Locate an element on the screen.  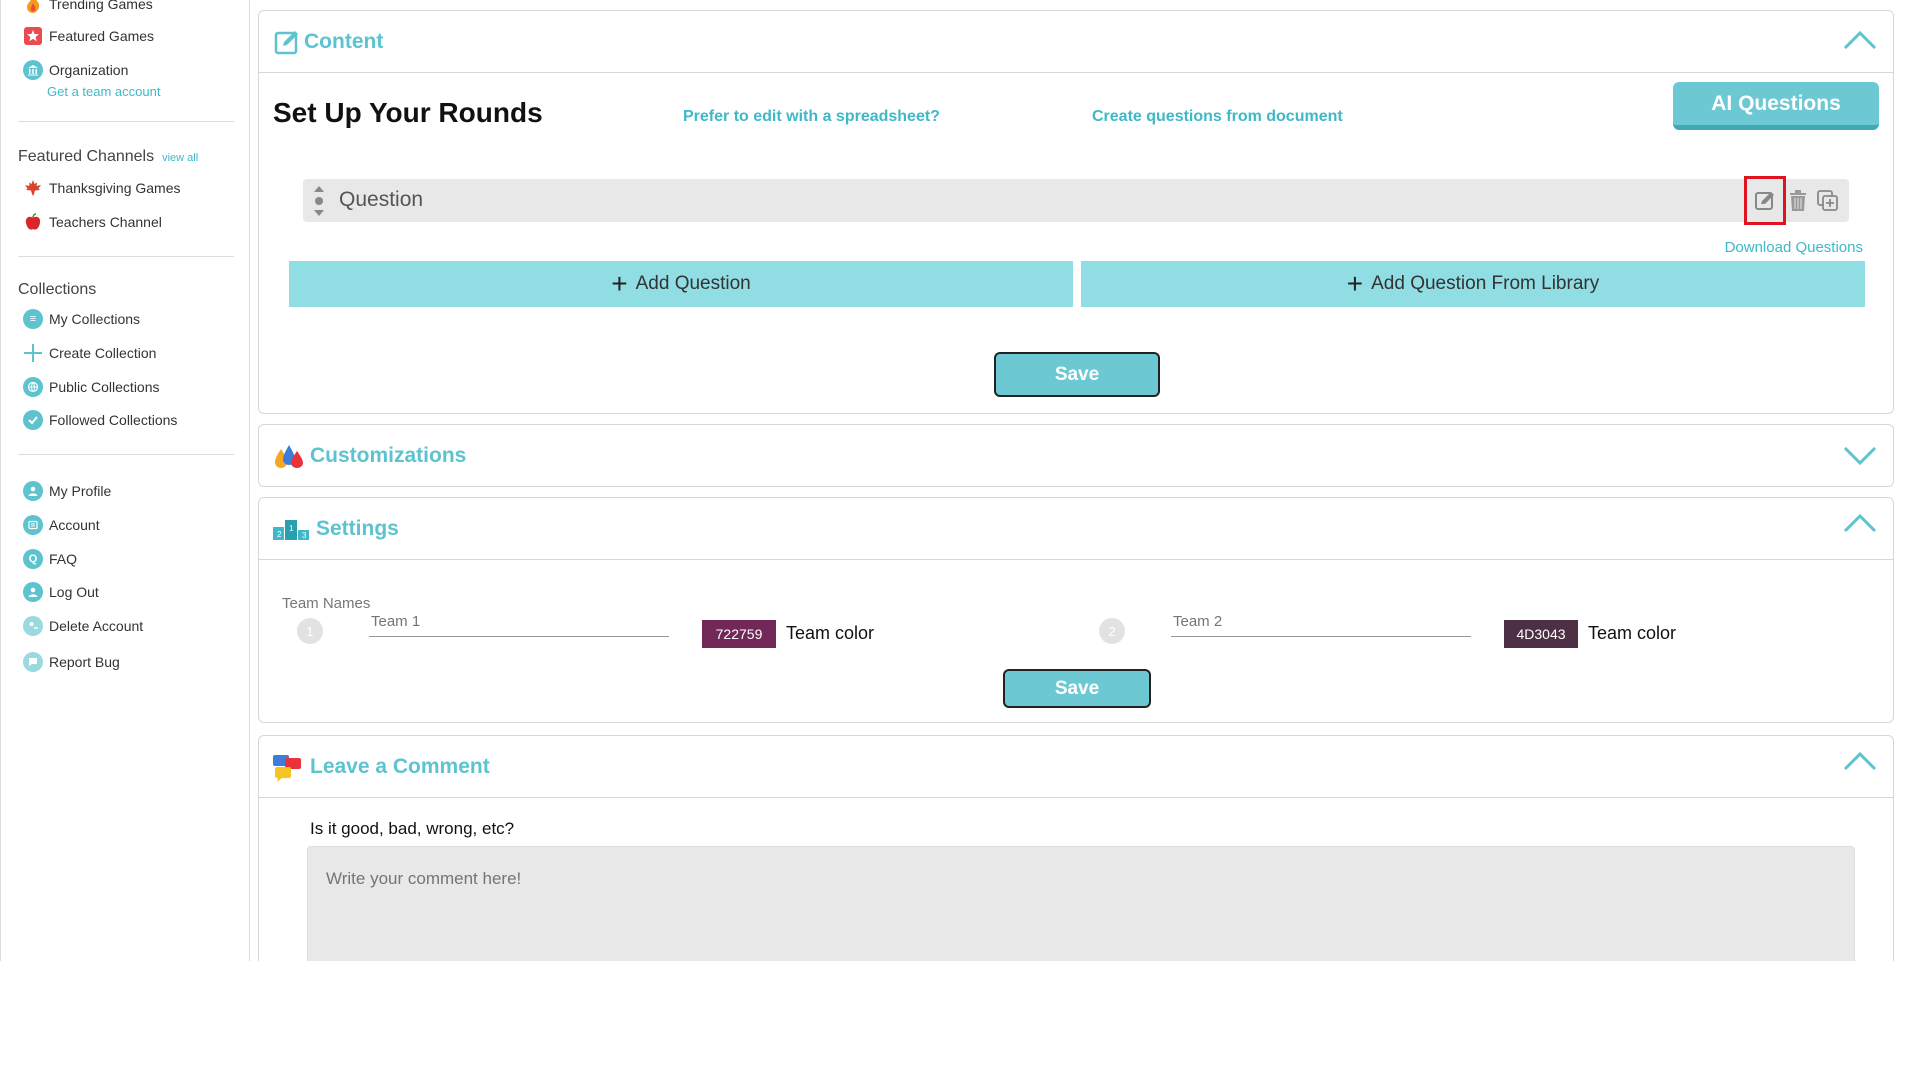
star-icon is located at coordinates (33, 36).